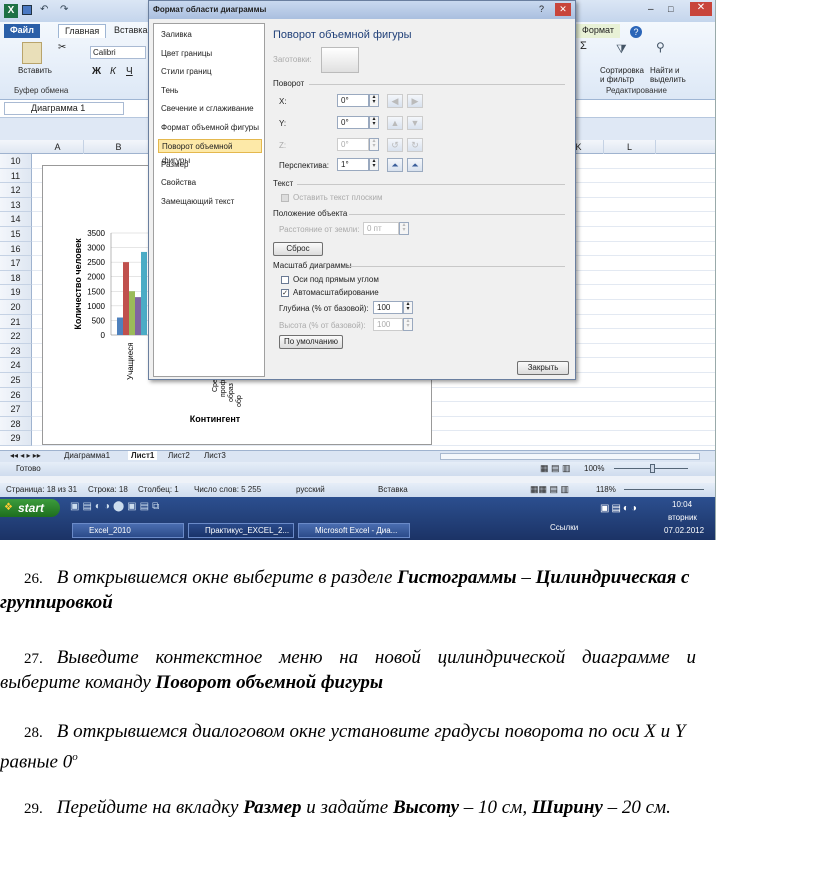  Describe the element at coordinates (353, 164) in the screenshot. I see `perspective-input: 1°` at that location.